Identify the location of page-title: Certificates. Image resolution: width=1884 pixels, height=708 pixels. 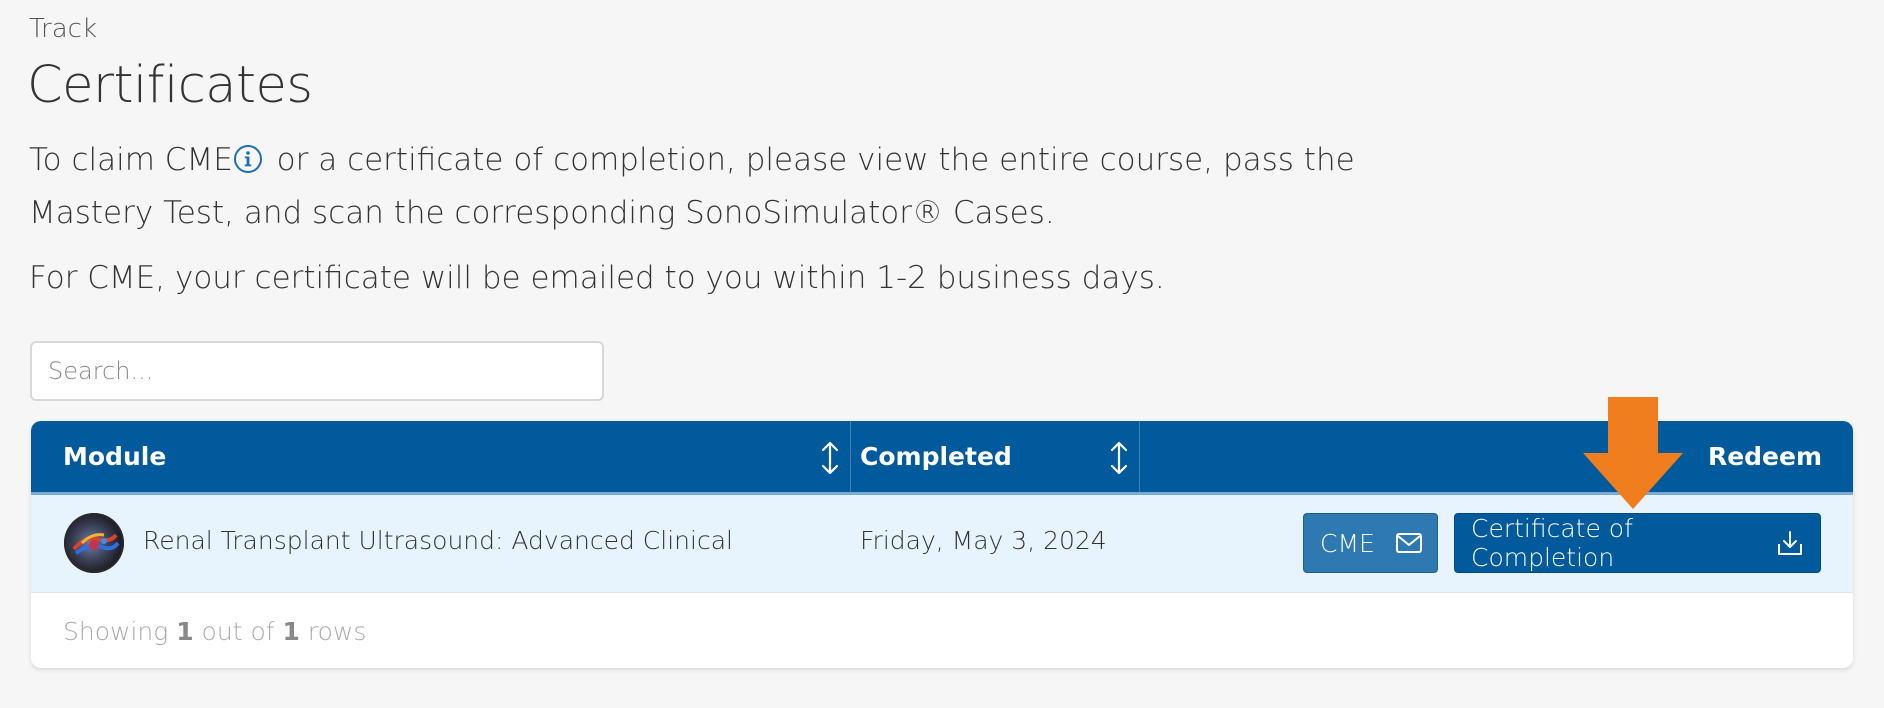
(170, 85).